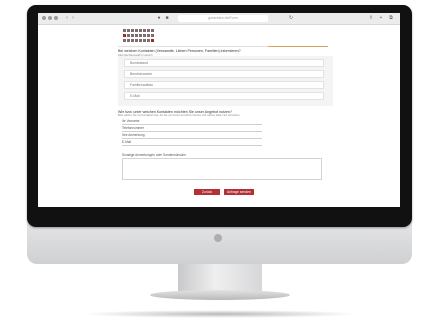 Image resolution: width=426 pixels, height=322 pixels. I want to click on desk-shadow, so click(220, 314).